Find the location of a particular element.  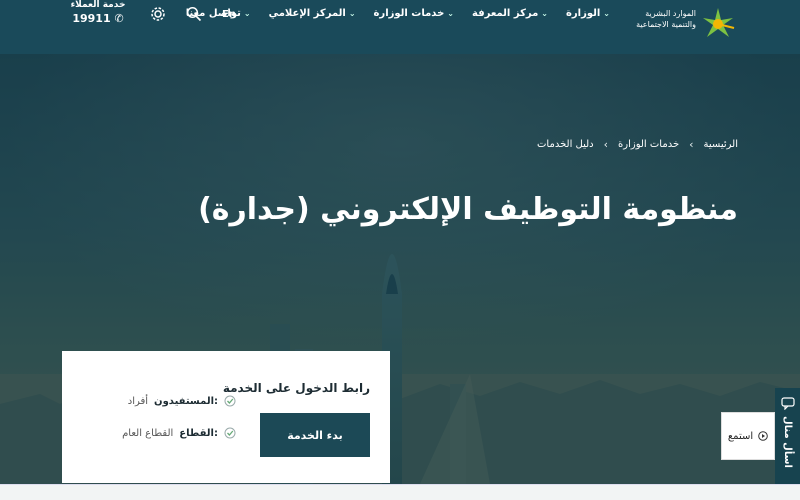

breadcrumb-ministry-services: خدمات الوزارة is located at coordinates (648, 144).